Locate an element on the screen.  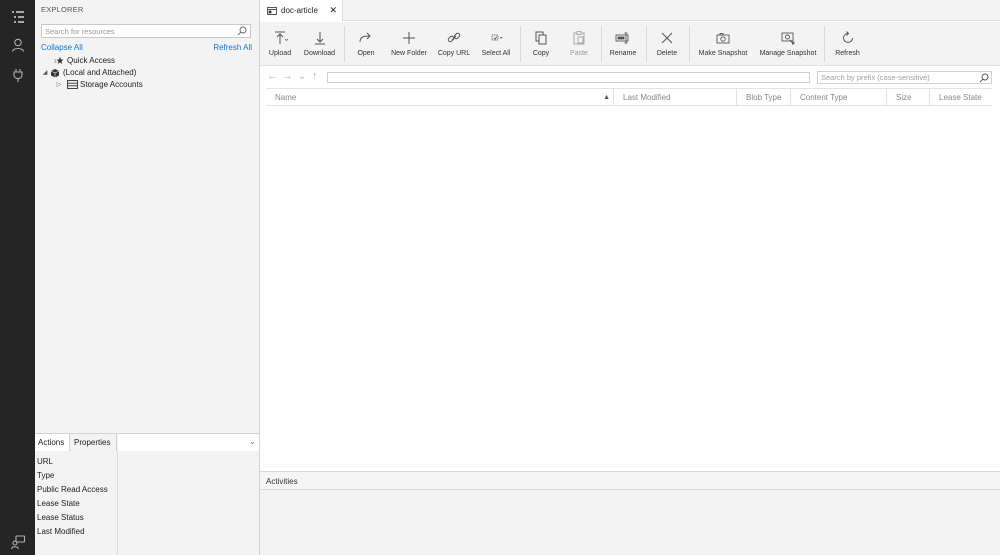
download-label: Download is located at coordinates (319, 53).